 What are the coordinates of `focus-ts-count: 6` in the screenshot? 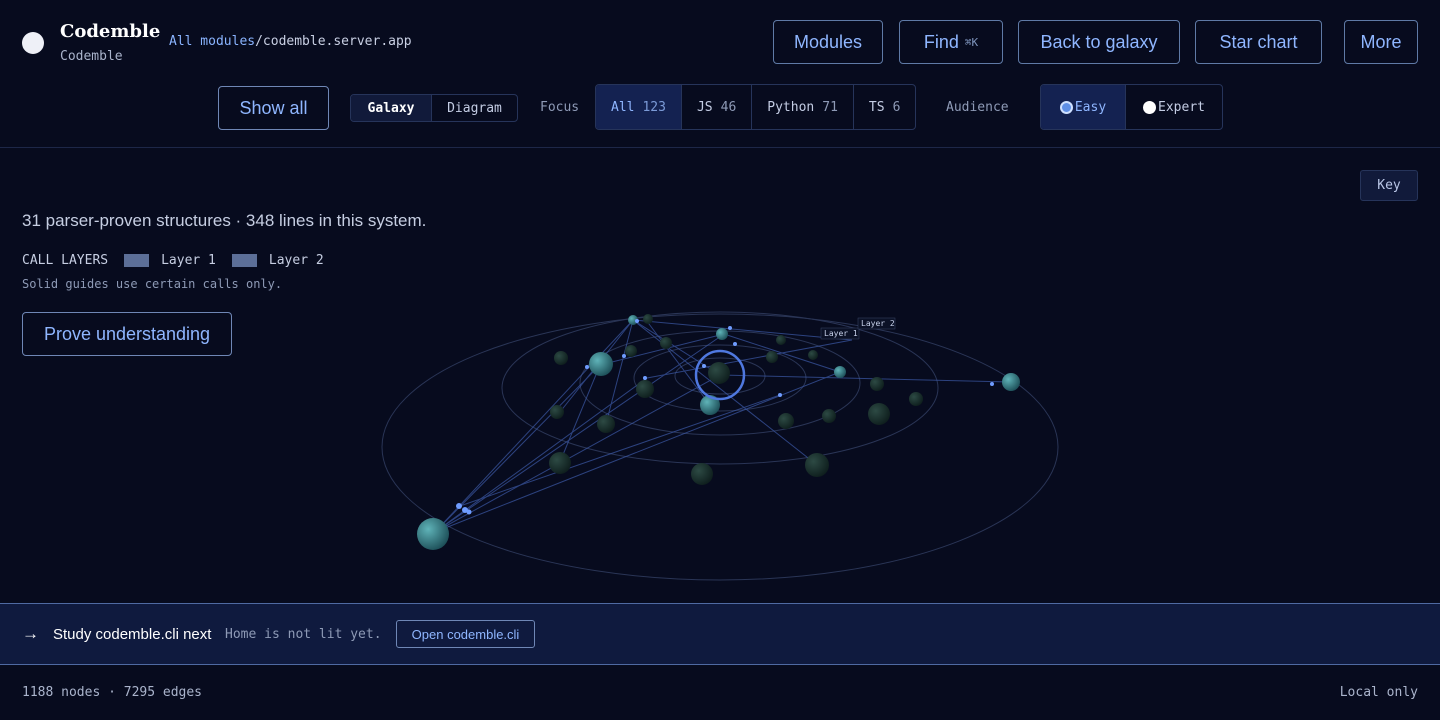 It's located at (896, 107).